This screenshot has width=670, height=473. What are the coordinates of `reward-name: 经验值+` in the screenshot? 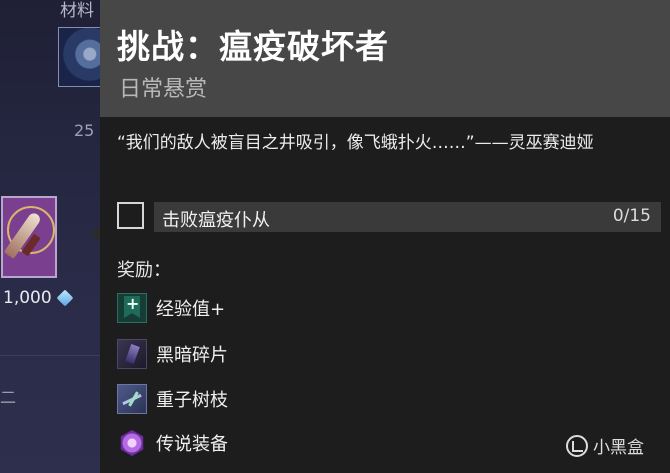 It's located at (191, 309).